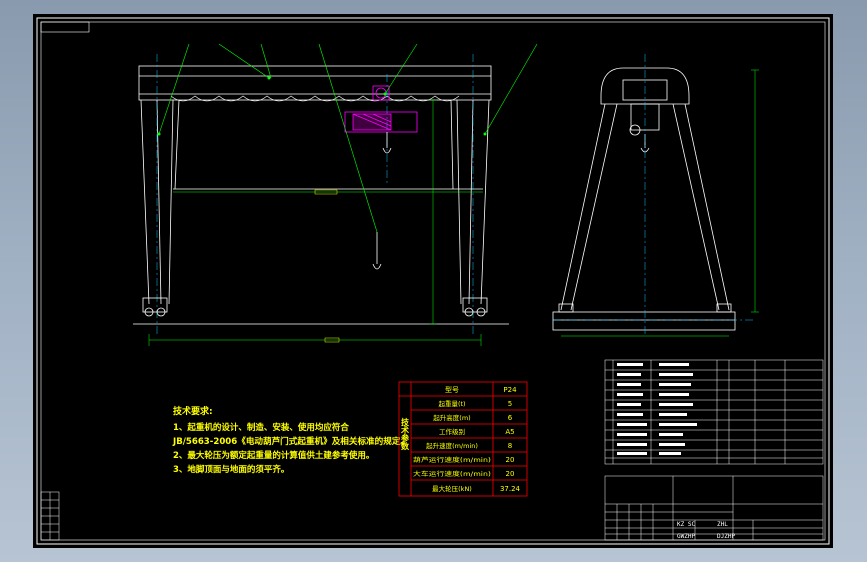 This screenshot has height=562, width=867. Describe the element at coordinates (509, 432) in the screenshot. I see `spec-row-value: A5` at that location.